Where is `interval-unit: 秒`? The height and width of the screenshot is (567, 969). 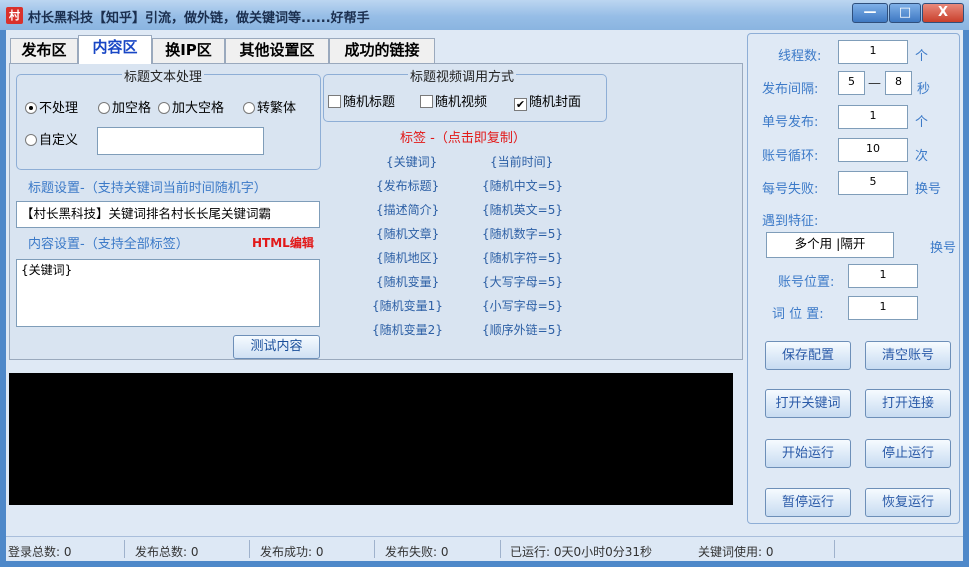 interval-unit: 秒 is located at coordinates (924, 89).